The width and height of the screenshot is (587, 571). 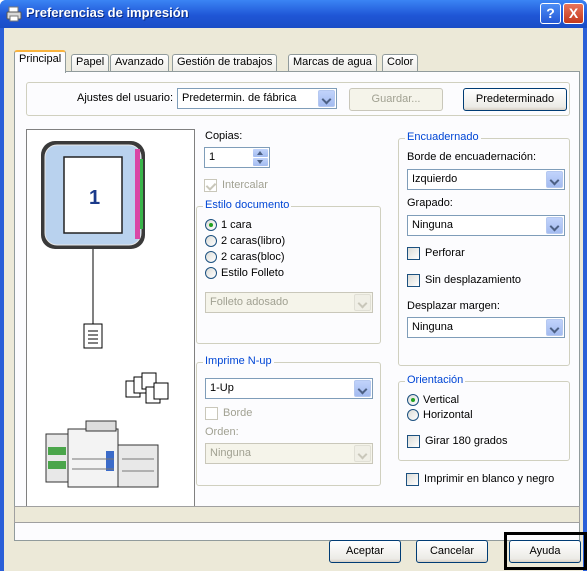 What do you see at coordinates (225, 63) in the screenshot?
I see `tab-gestion-trabajos: Gestión de trabajos` at bounding box center [225, 63].